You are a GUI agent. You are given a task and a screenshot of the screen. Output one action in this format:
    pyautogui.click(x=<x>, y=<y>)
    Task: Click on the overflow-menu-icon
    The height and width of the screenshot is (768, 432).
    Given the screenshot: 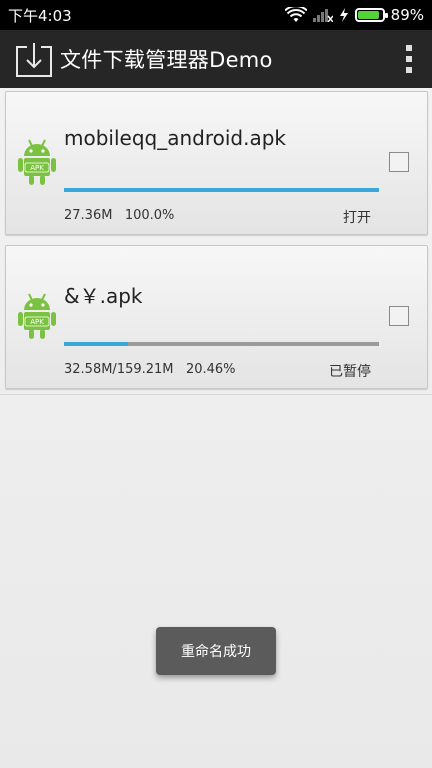 What is the action you would take?
    pyautogui.click(x=409, y=59)
    